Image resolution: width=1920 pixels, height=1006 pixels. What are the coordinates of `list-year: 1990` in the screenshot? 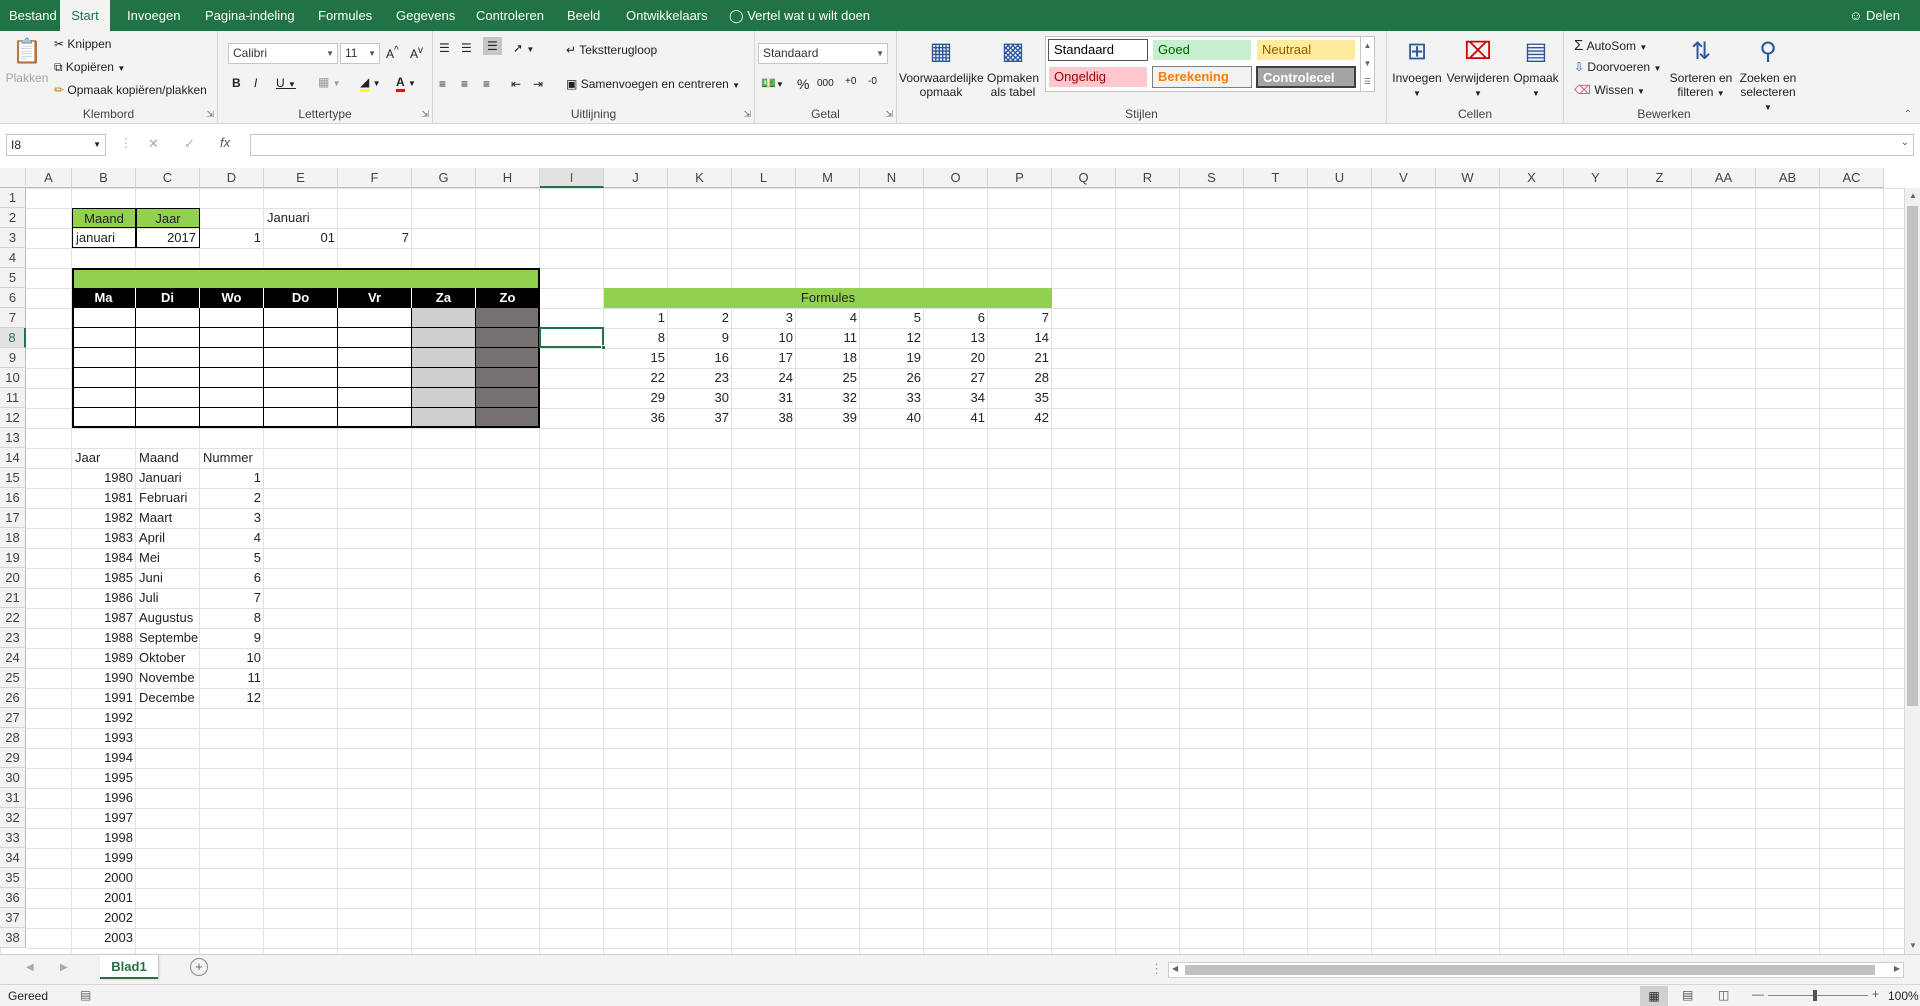 It's located at (104, 678).